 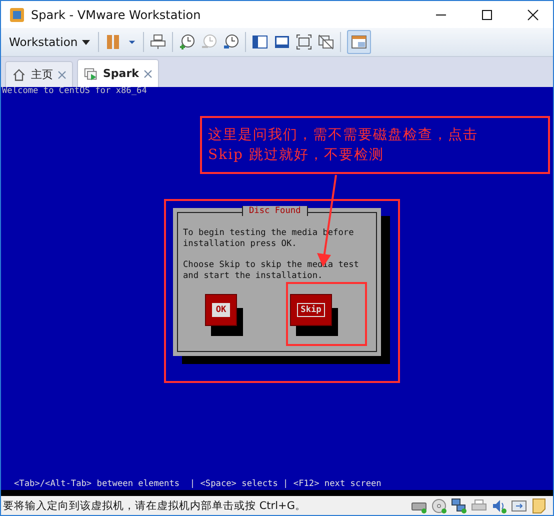 I want to click on annotation-note: 这里是问我们，需不需要磁盘检查，点击 Skip 跳过就好，不要检测, so click(x=375, y=145).